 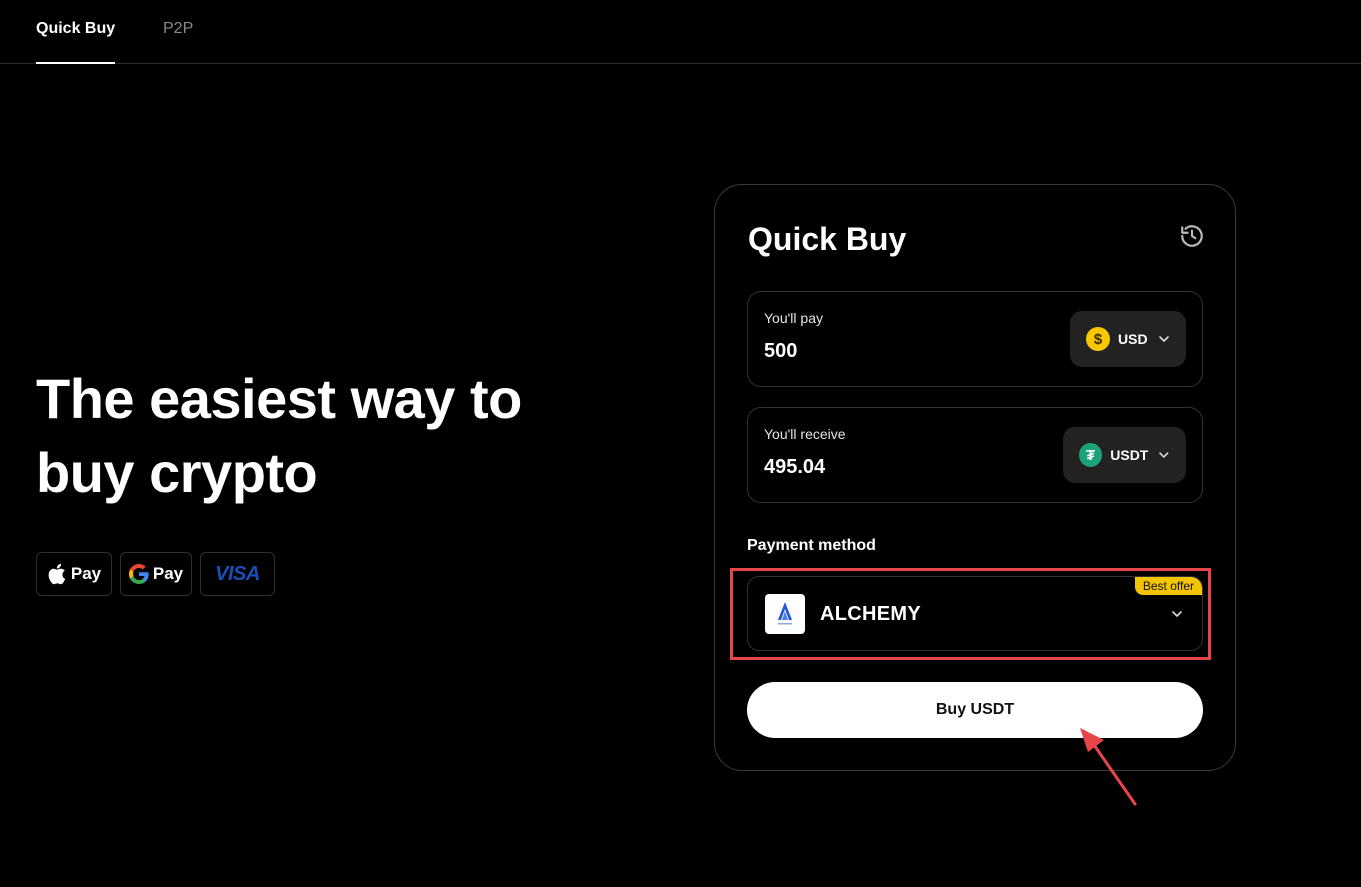 What do you see at coordinates (827, 239) in the screenshot?
I see `card-title: Quick Buy` at bounding box center [827, 239].